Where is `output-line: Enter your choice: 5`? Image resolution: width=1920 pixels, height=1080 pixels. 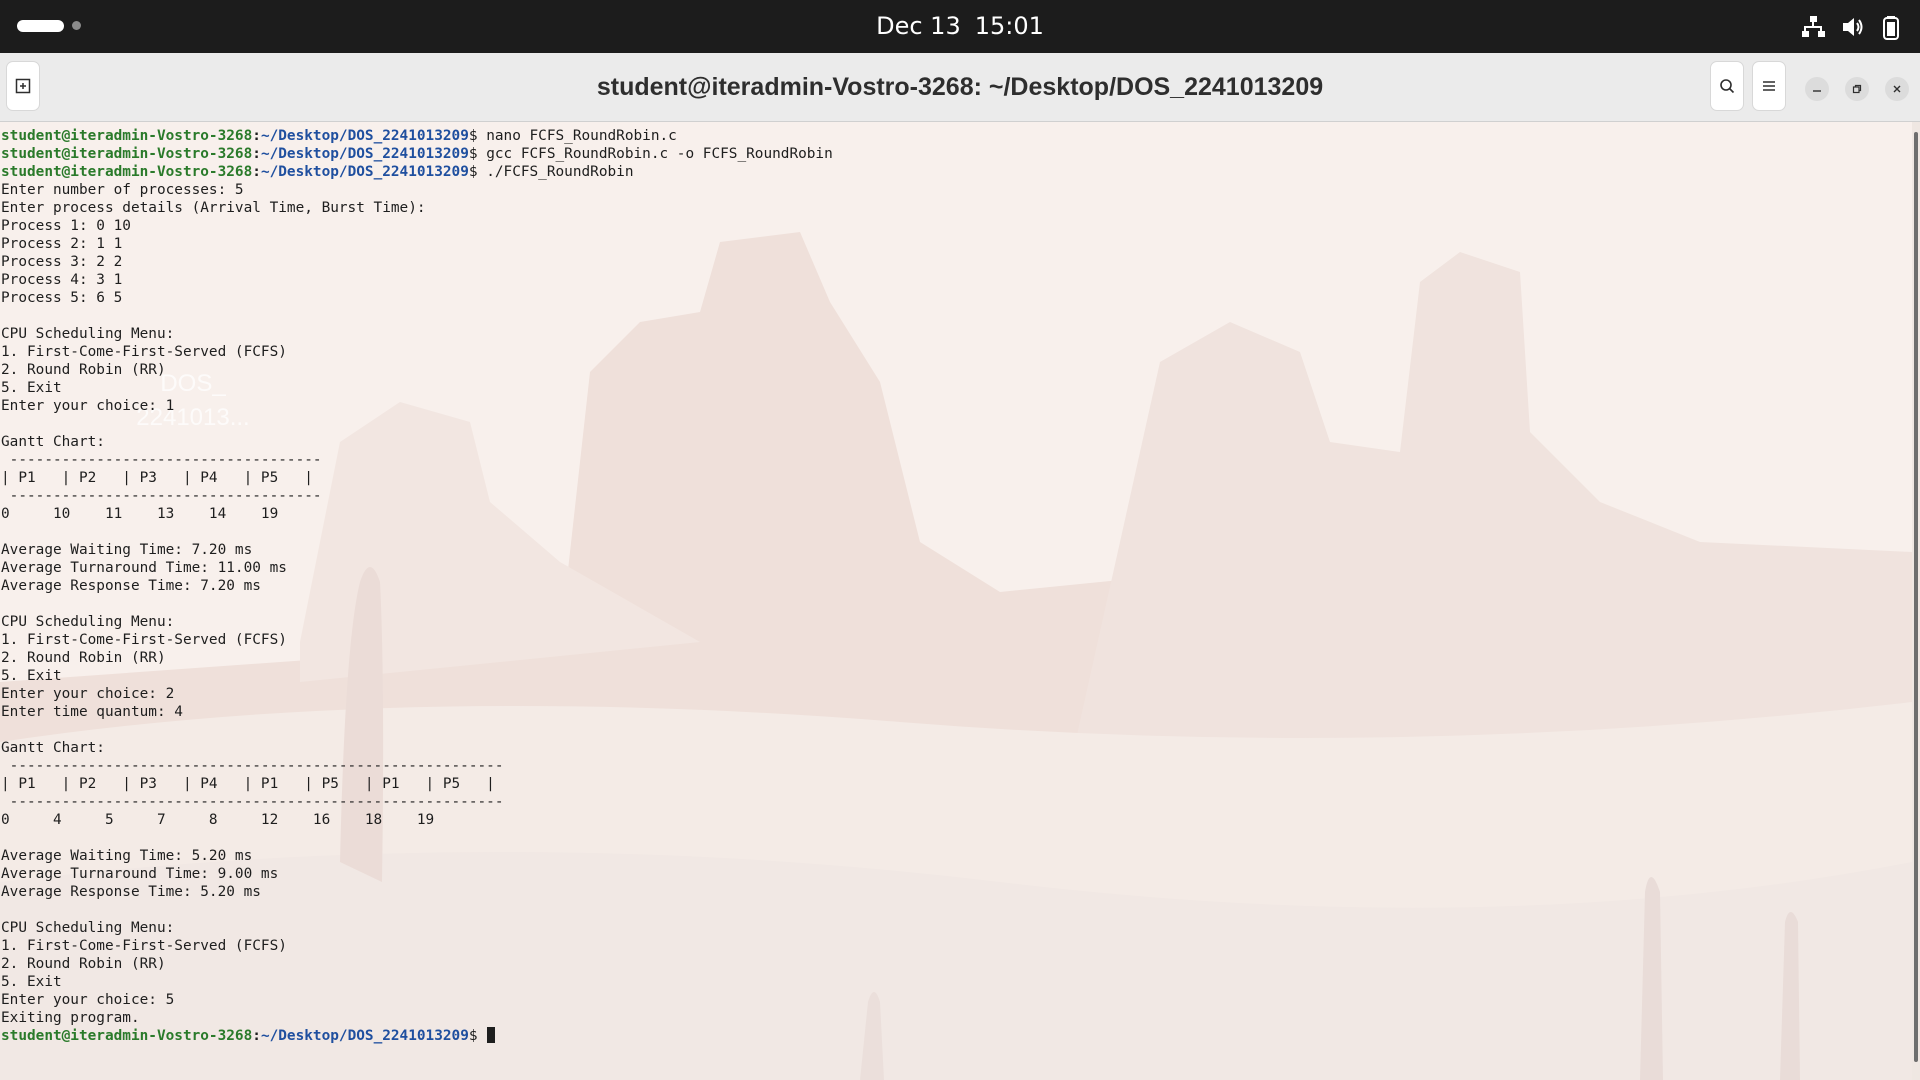
output-line: Enter your choice: 5 is located at coordinates (88, 1000).